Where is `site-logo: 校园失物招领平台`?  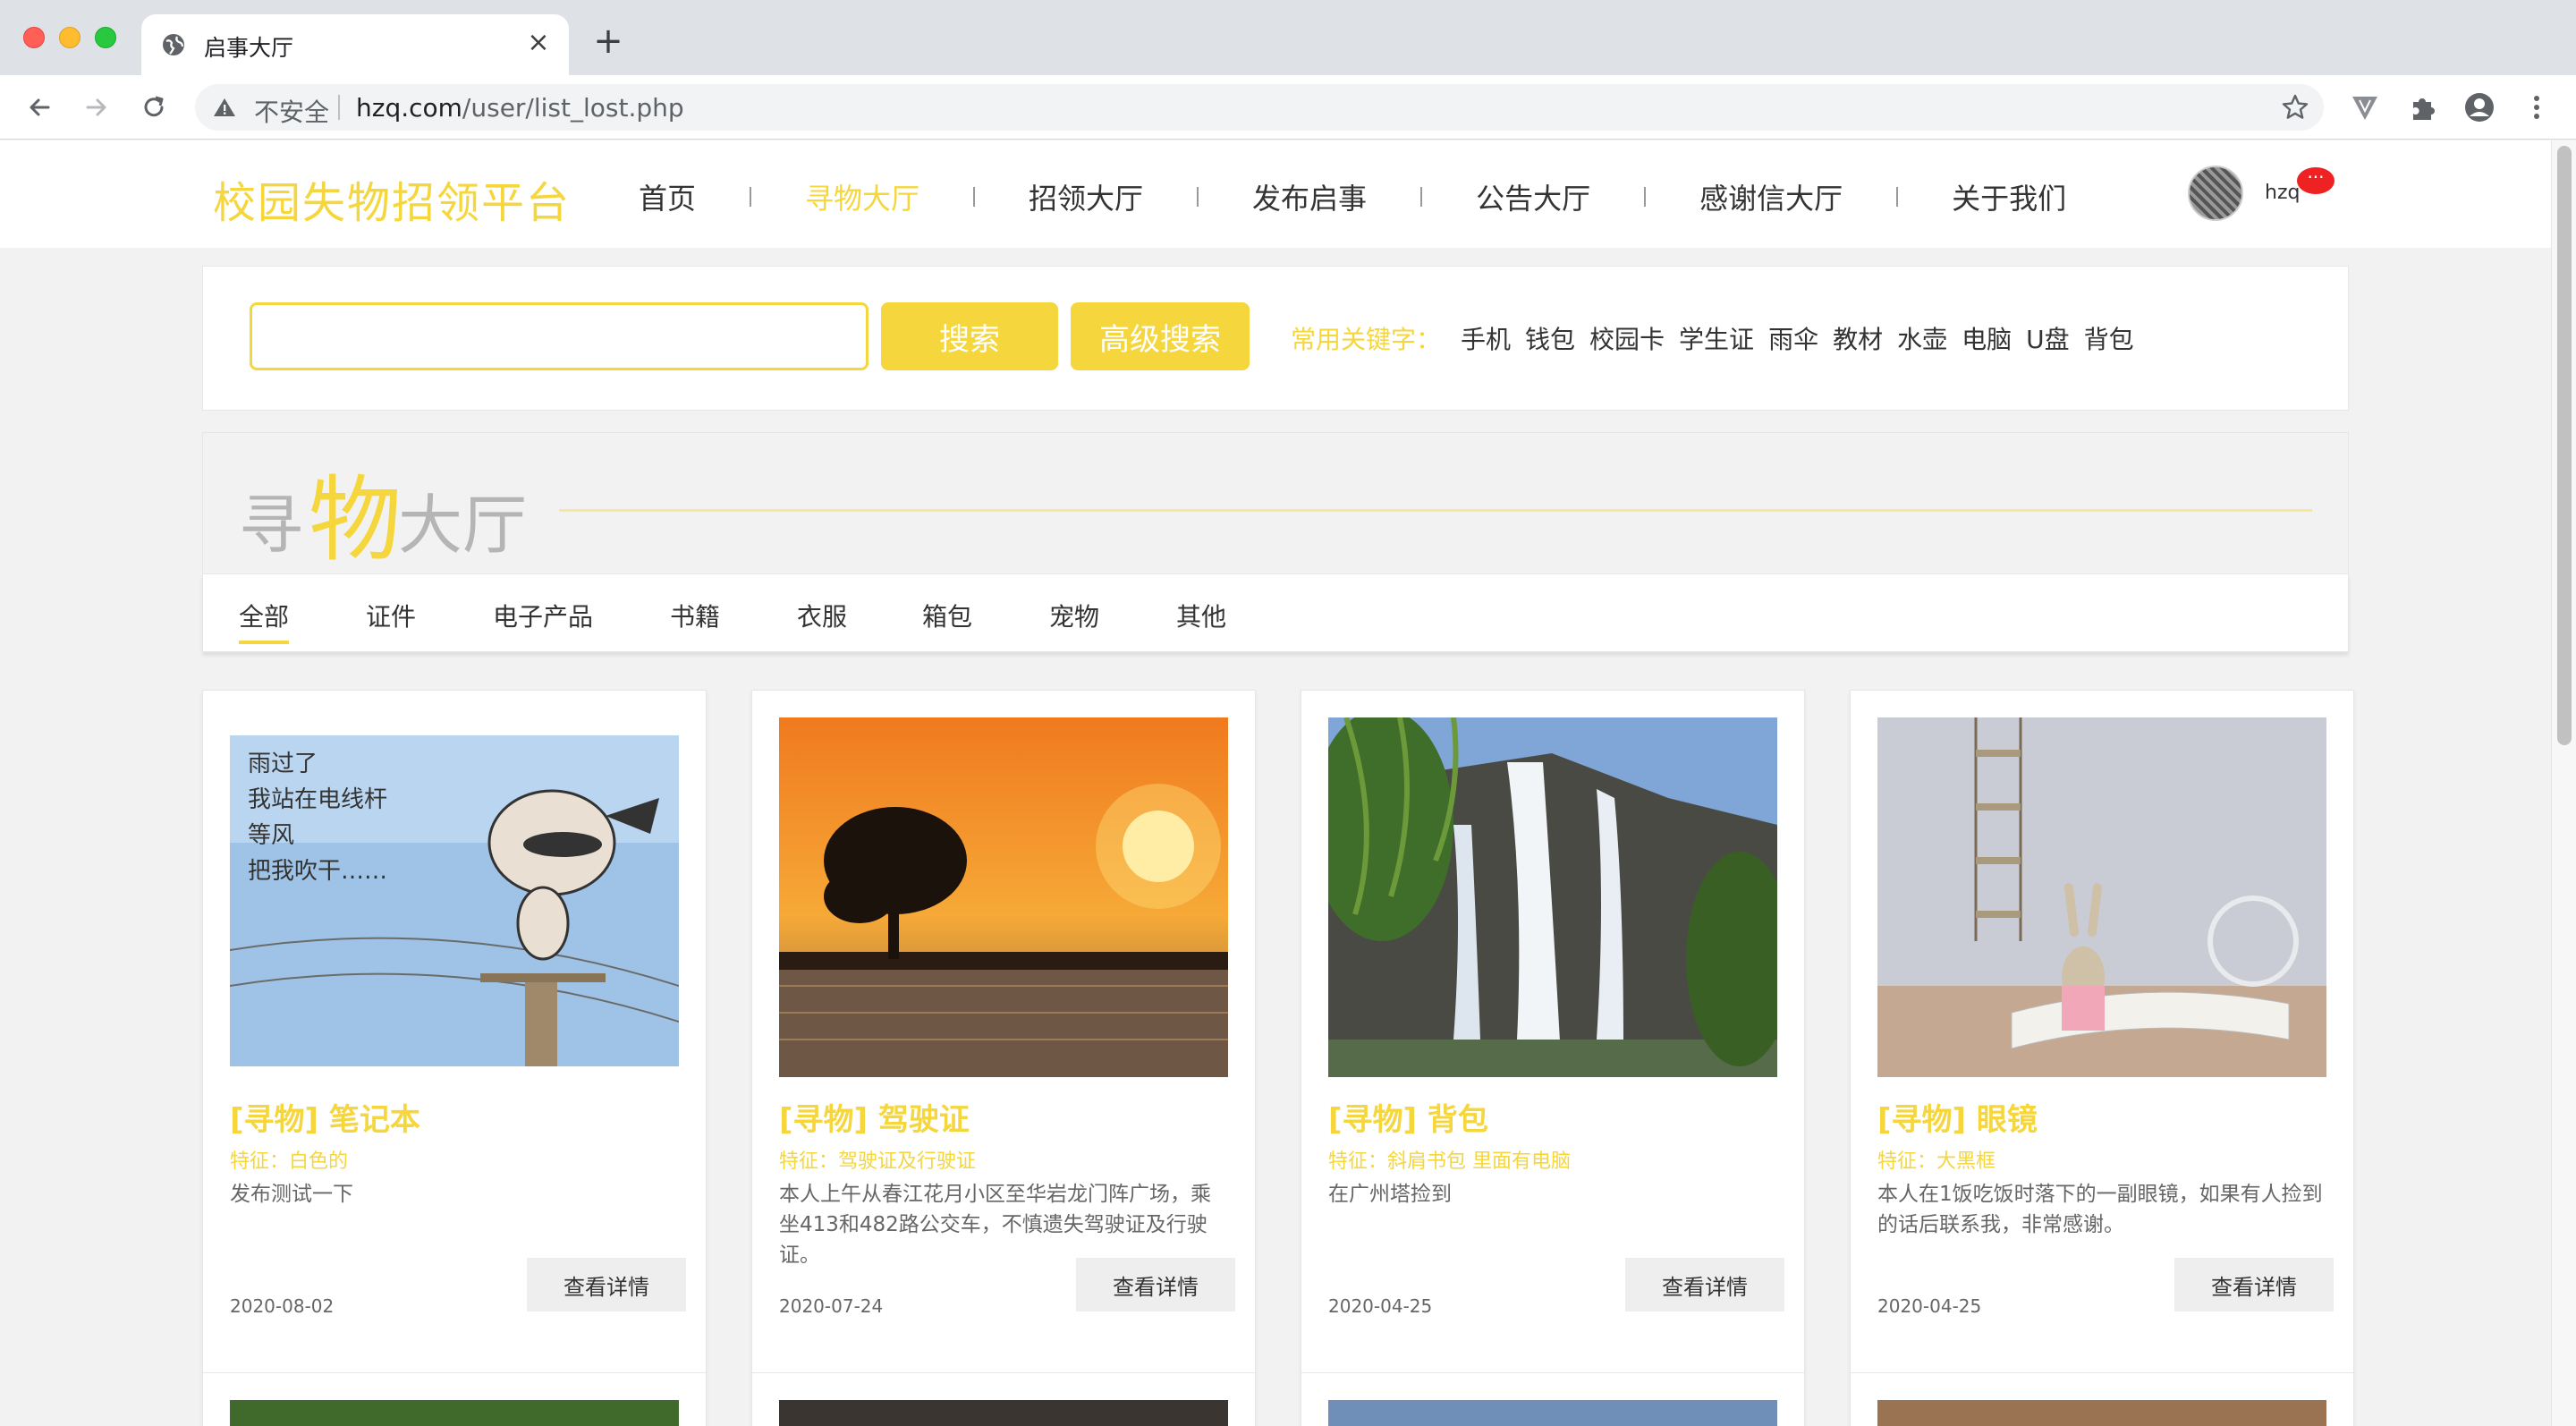
site-logo: 校园失物招领平台 is located at coordinates (392, 199).